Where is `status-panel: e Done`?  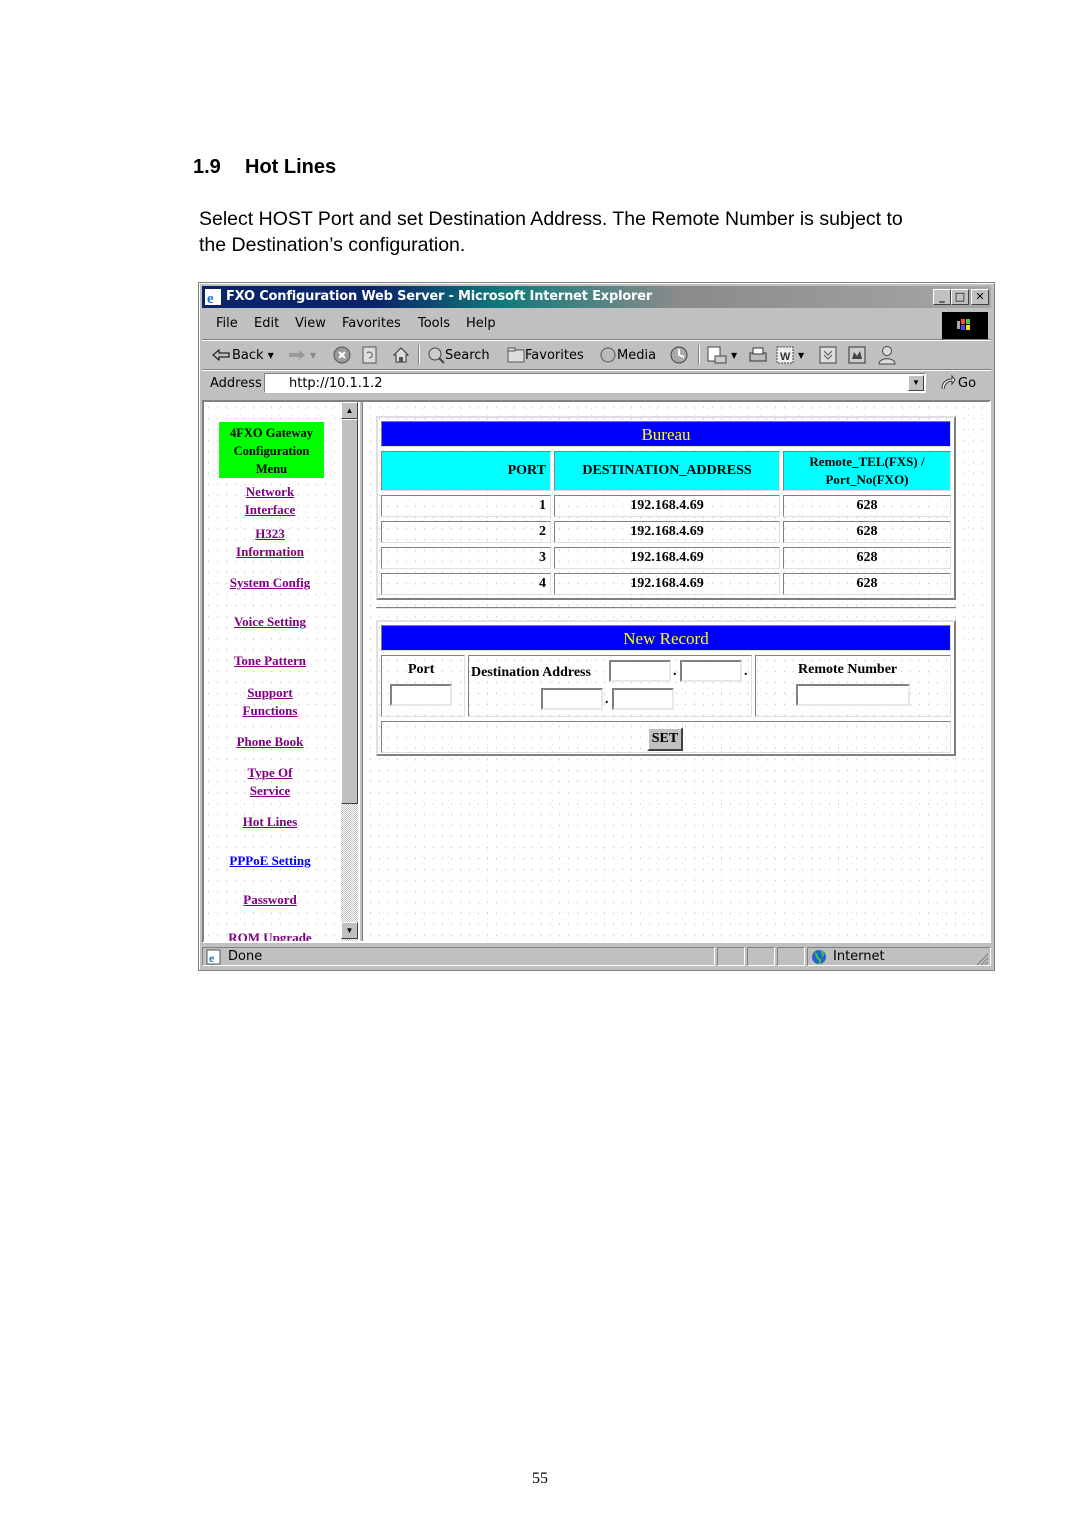
status-panel: e Done is located at coordinates (458, 956).